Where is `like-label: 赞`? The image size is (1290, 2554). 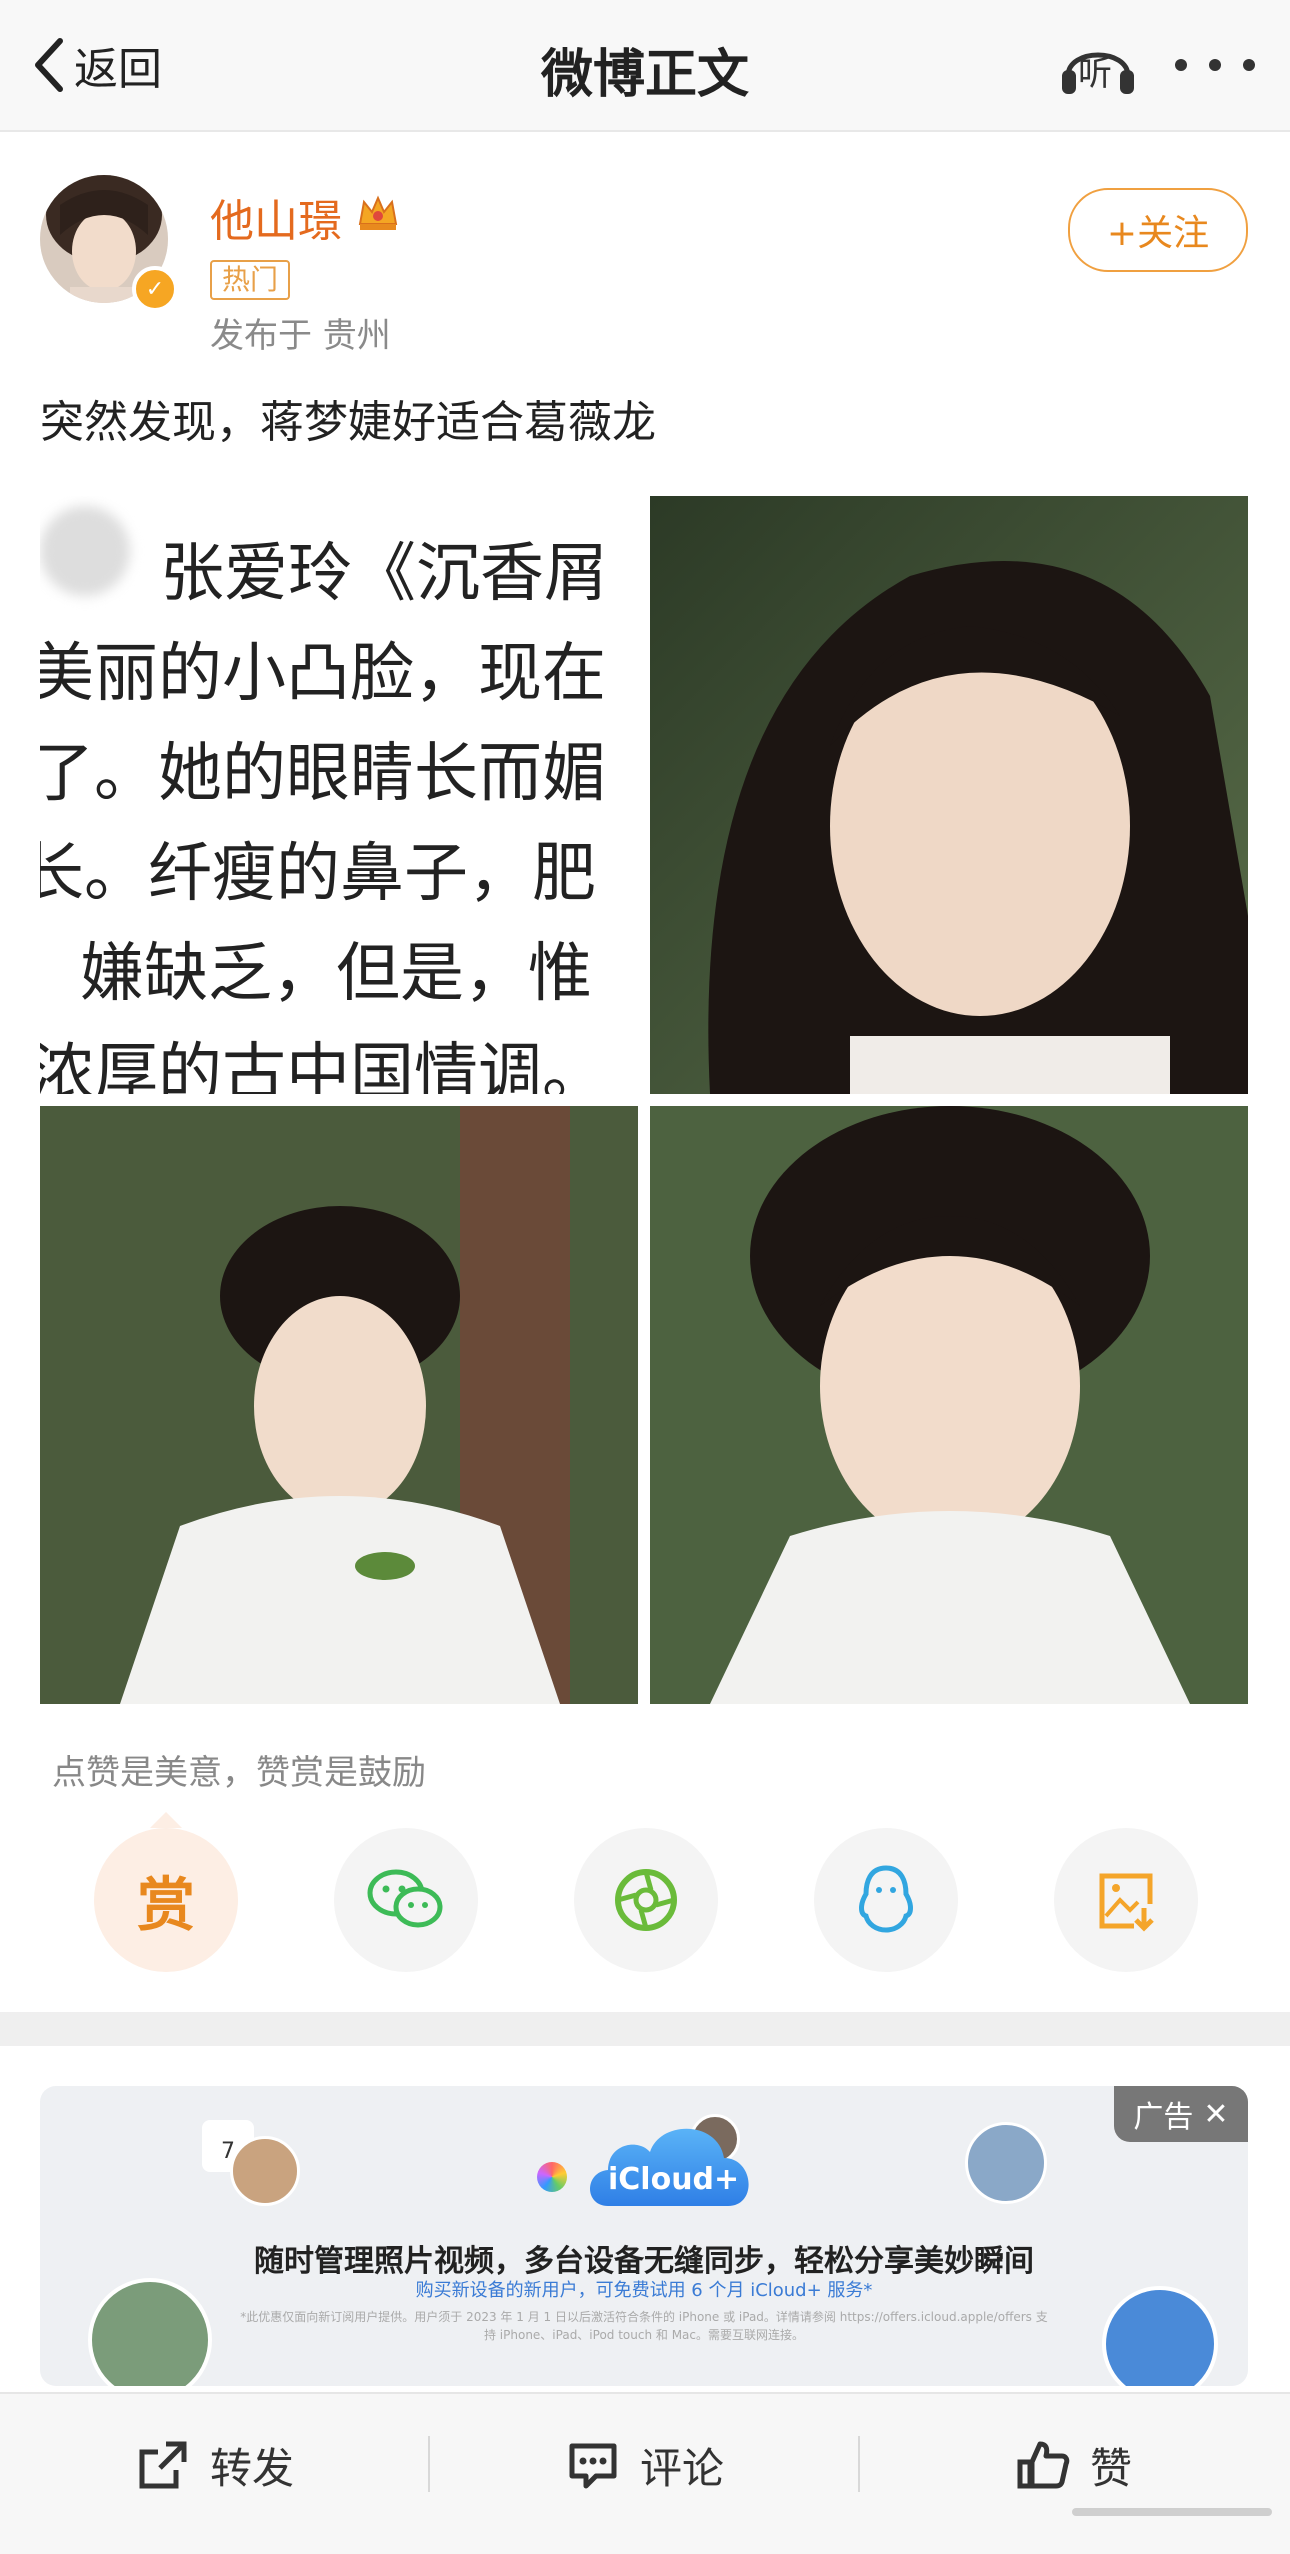
like-label: 赞 is located at coordinates (1111, 2468).